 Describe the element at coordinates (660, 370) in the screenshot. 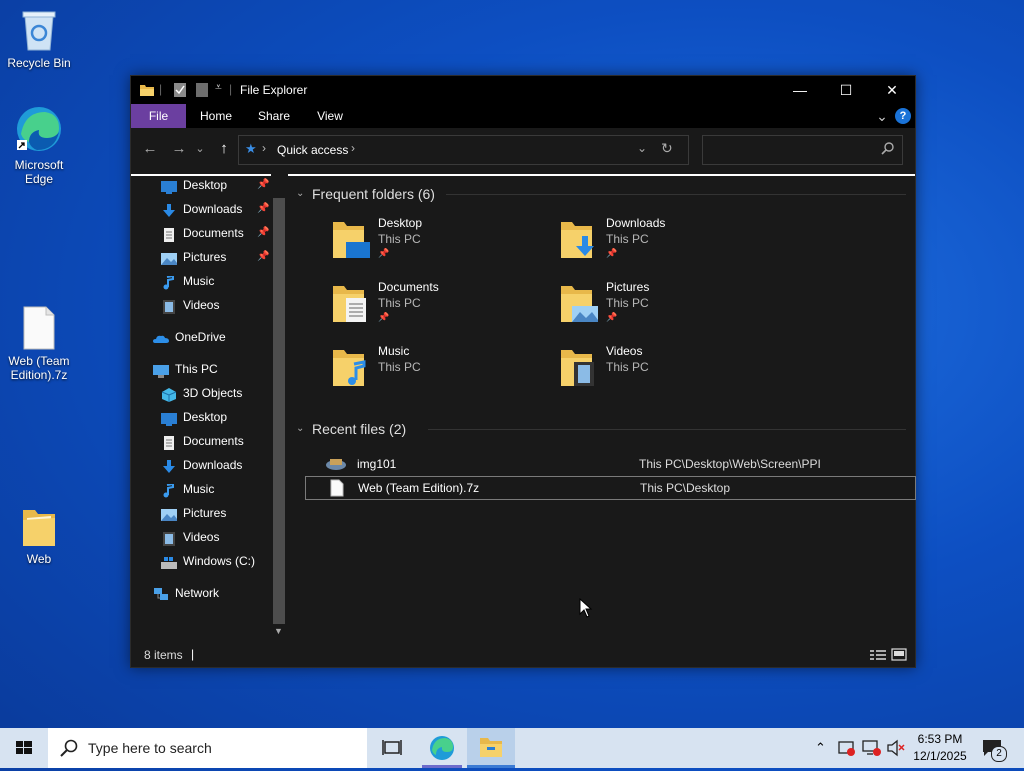

I see `folder-tile-videos: Videos This PC` at that location.